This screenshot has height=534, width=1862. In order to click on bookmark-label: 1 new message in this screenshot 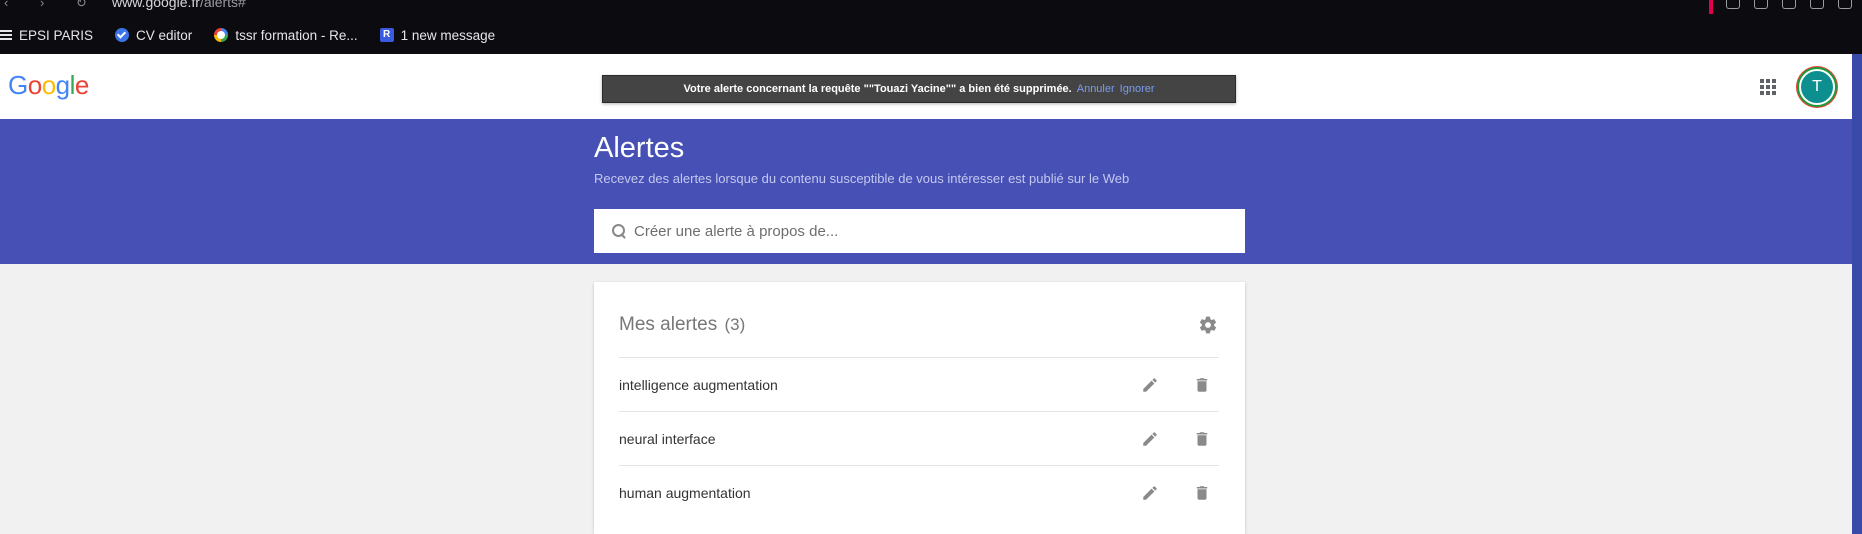, I will do `click(448, 35)`.